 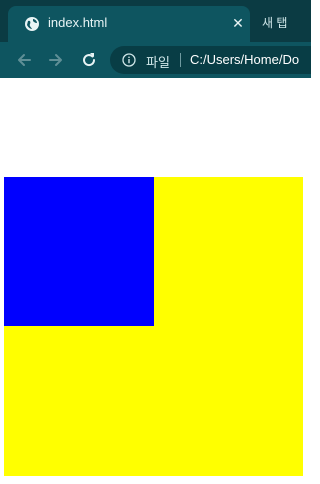 I want to click on arrow-right-icon, so click(x=56, y=60).